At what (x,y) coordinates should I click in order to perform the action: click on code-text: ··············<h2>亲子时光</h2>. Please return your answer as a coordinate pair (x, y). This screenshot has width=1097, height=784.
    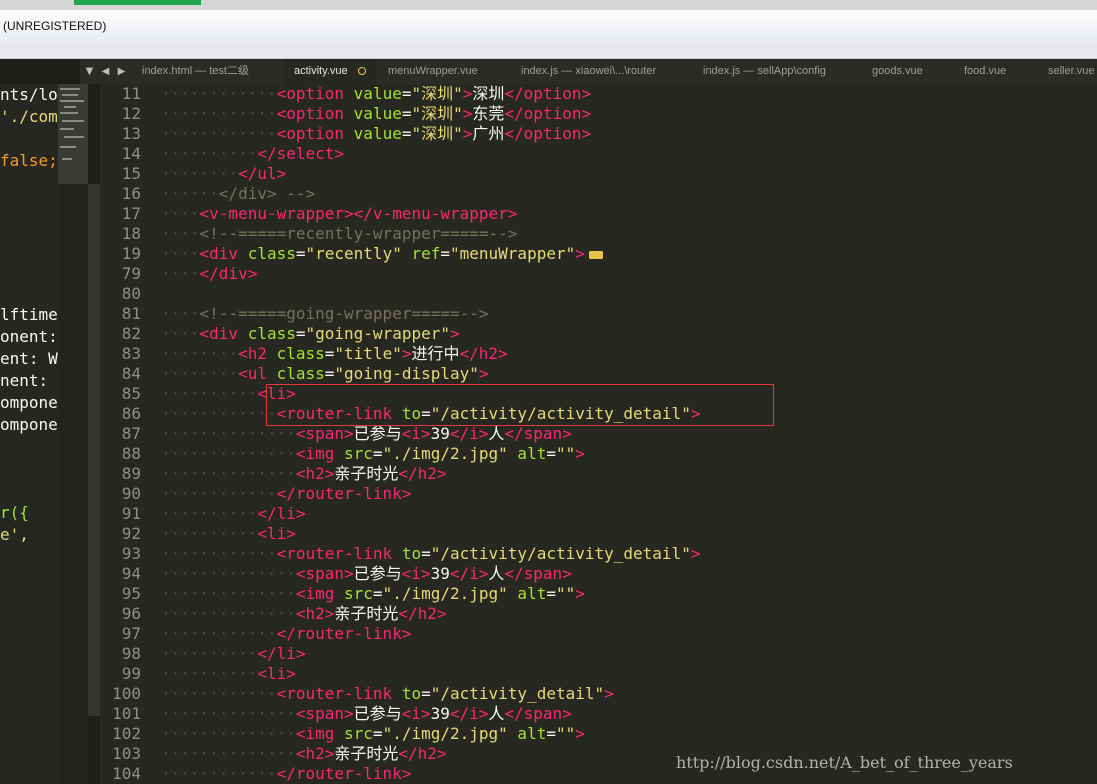
    Looking at the image, I should click on (304, 754).